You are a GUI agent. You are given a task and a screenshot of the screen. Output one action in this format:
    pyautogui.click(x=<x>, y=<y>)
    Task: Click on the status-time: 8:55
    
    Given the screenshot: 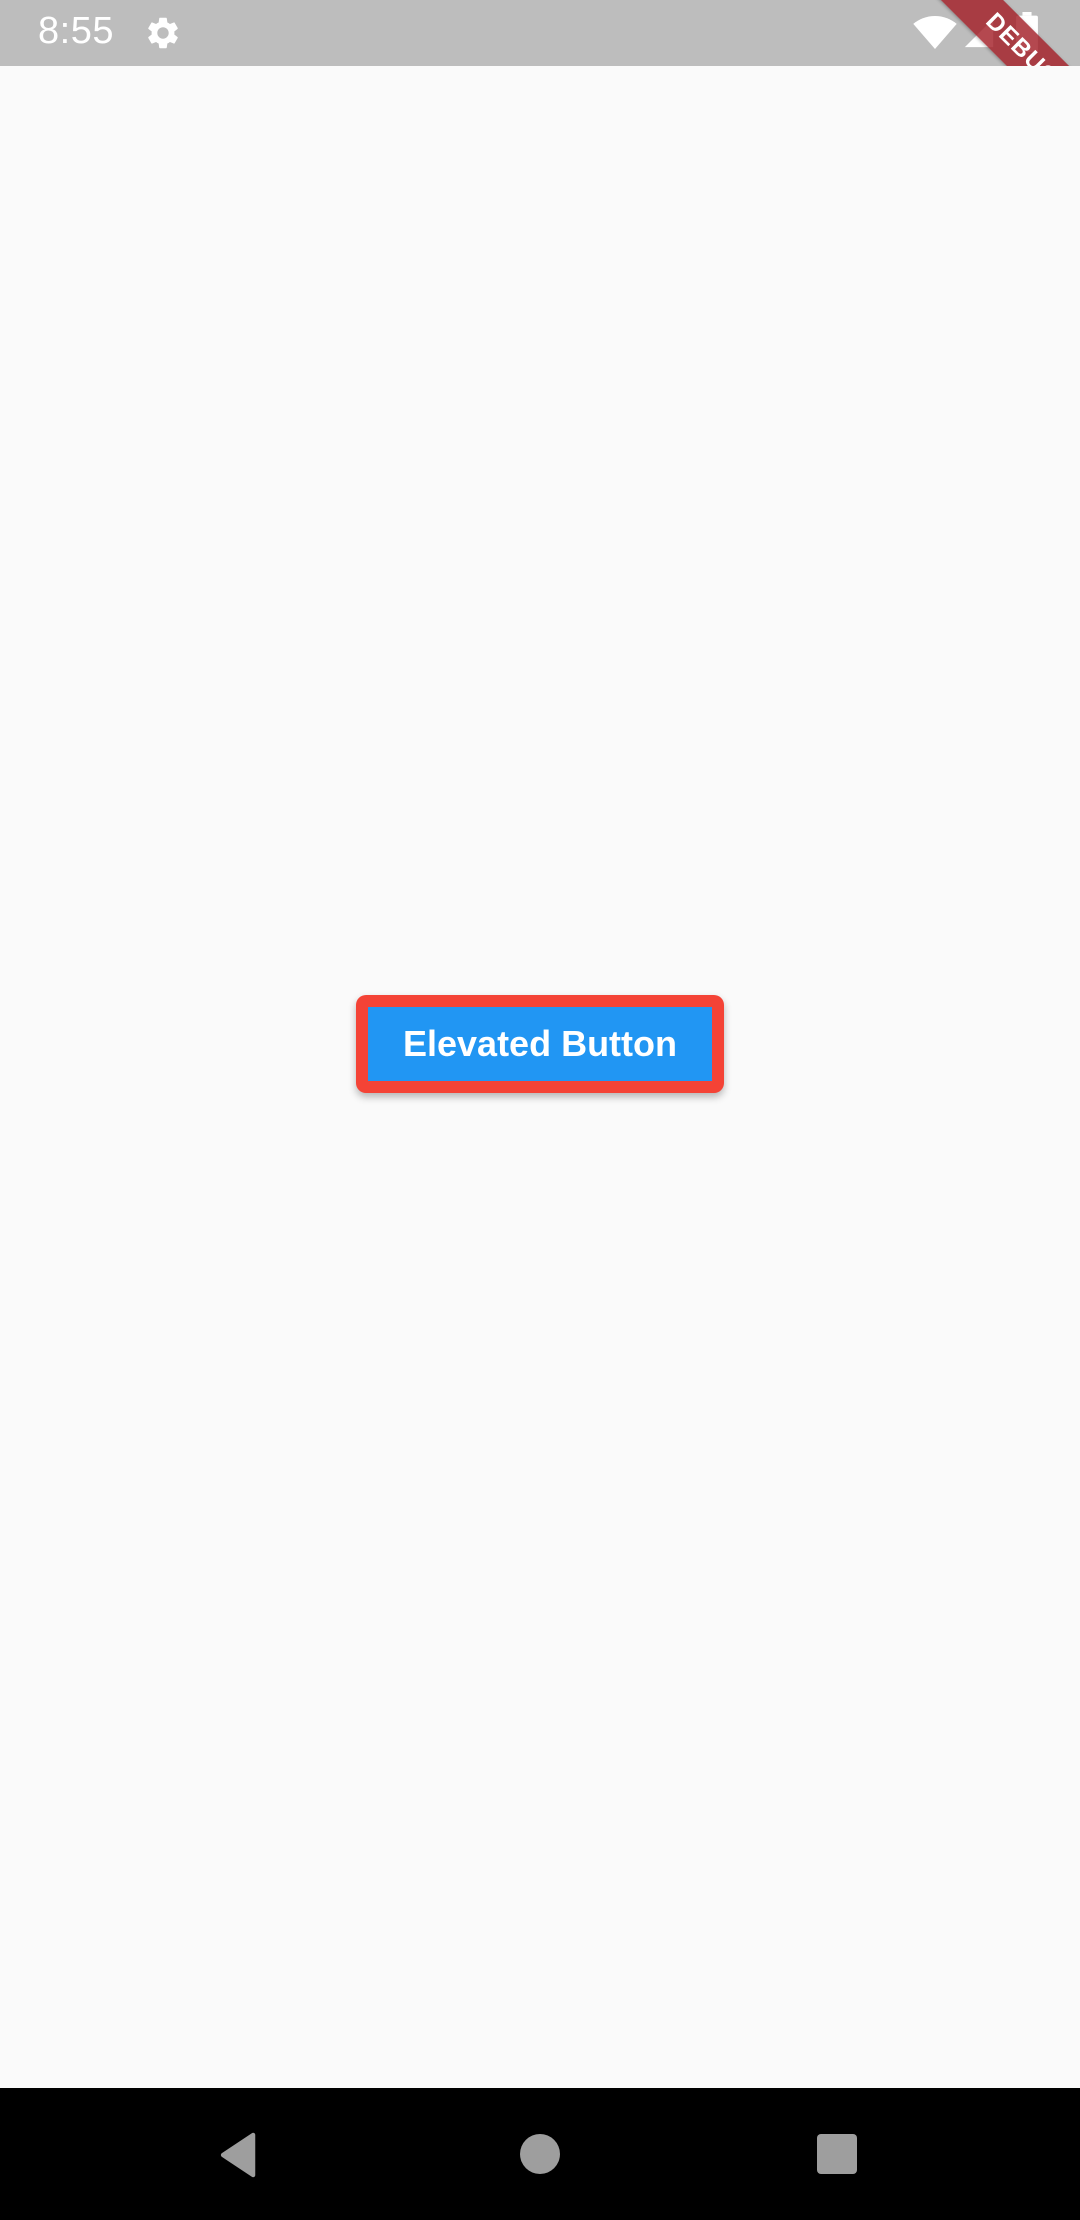 What is the action you would take?
    pyautogui.click(x=76, y=31)
    